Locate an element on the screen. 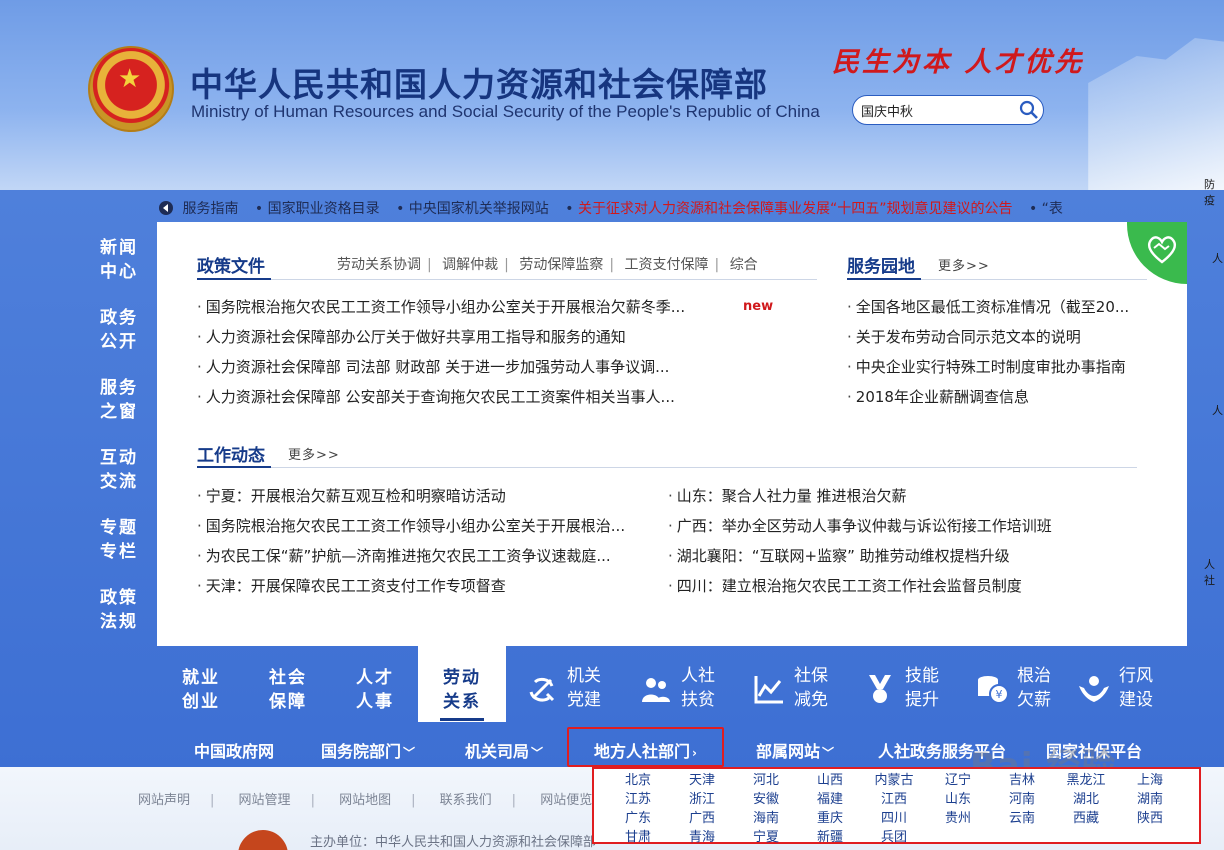 This screenshot has width=1224, height=850. national-emblem-logo: ★ is located at coordinates (131, 89).